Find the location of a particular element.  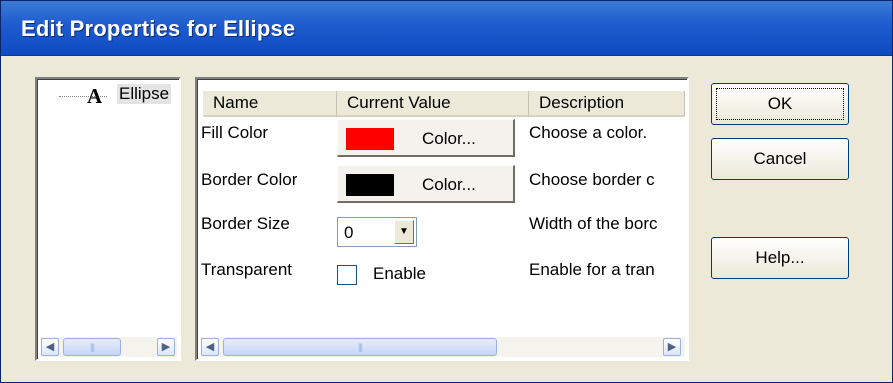

column-header-current-value: Current Value is located at coordinates (433, 104).